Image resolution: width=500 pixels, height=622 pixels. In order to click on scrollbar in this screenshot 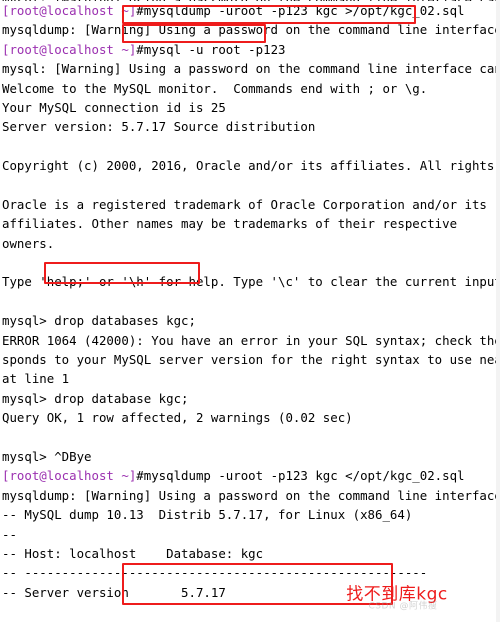, I will do `click(498, 311)`.